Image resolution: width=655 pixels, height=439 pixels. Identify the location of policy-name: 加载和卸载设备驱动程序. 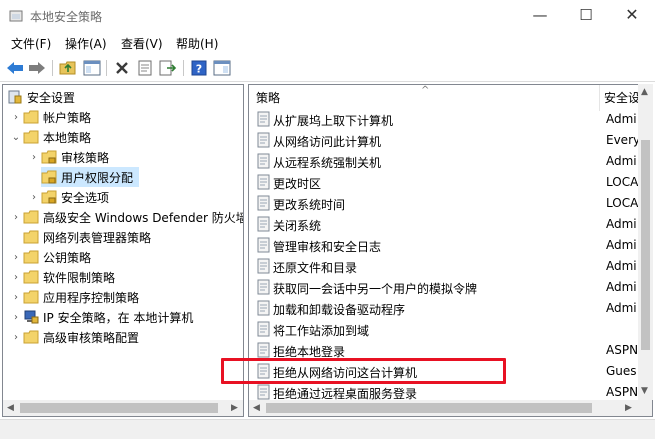
(339, 310).